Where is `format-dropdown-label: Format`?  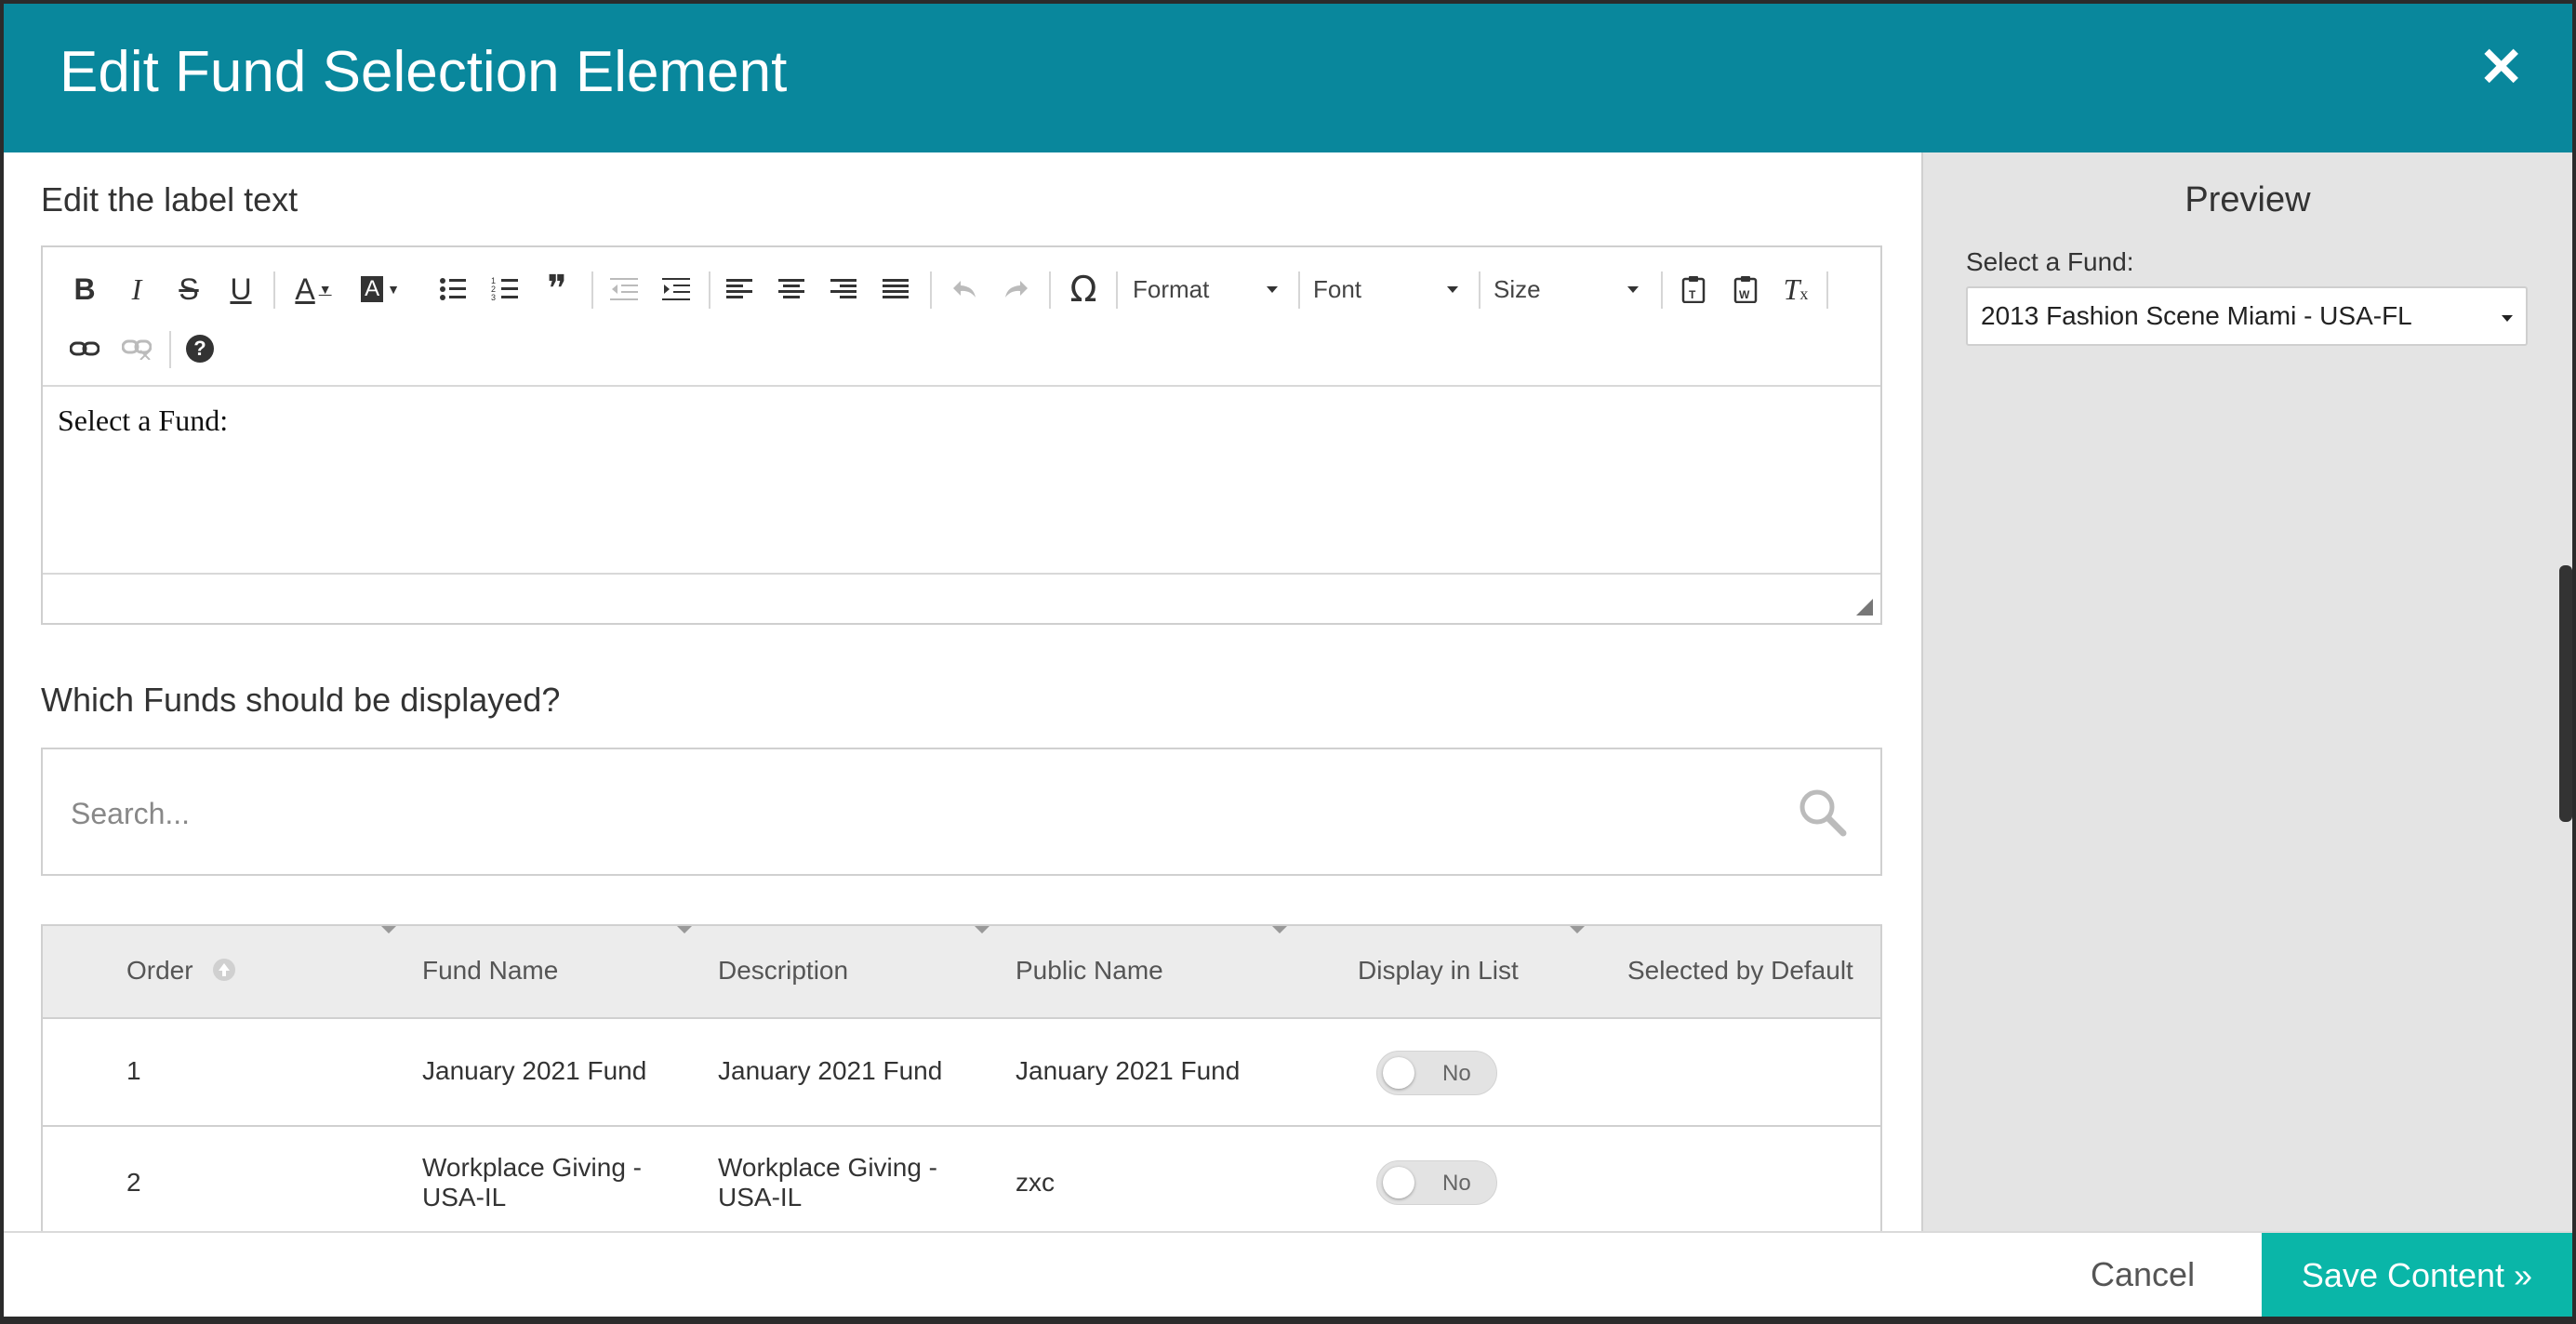
format-dropdown-label: Format is located at coordinates (1171, 288).